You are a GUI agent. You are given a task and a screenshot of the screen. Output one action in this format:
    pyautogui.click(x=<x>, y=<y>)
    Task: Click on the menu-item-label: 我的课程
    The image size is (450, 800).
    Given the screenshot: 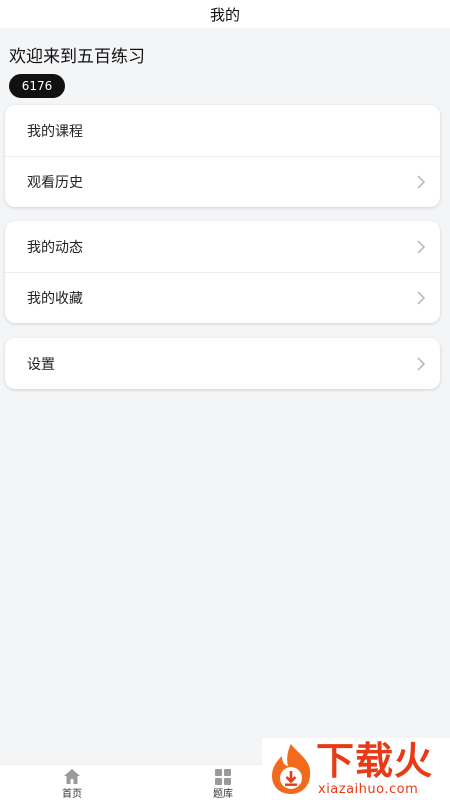 What is the action you would take?
    pyautogui.click(x=55, y=131)
    